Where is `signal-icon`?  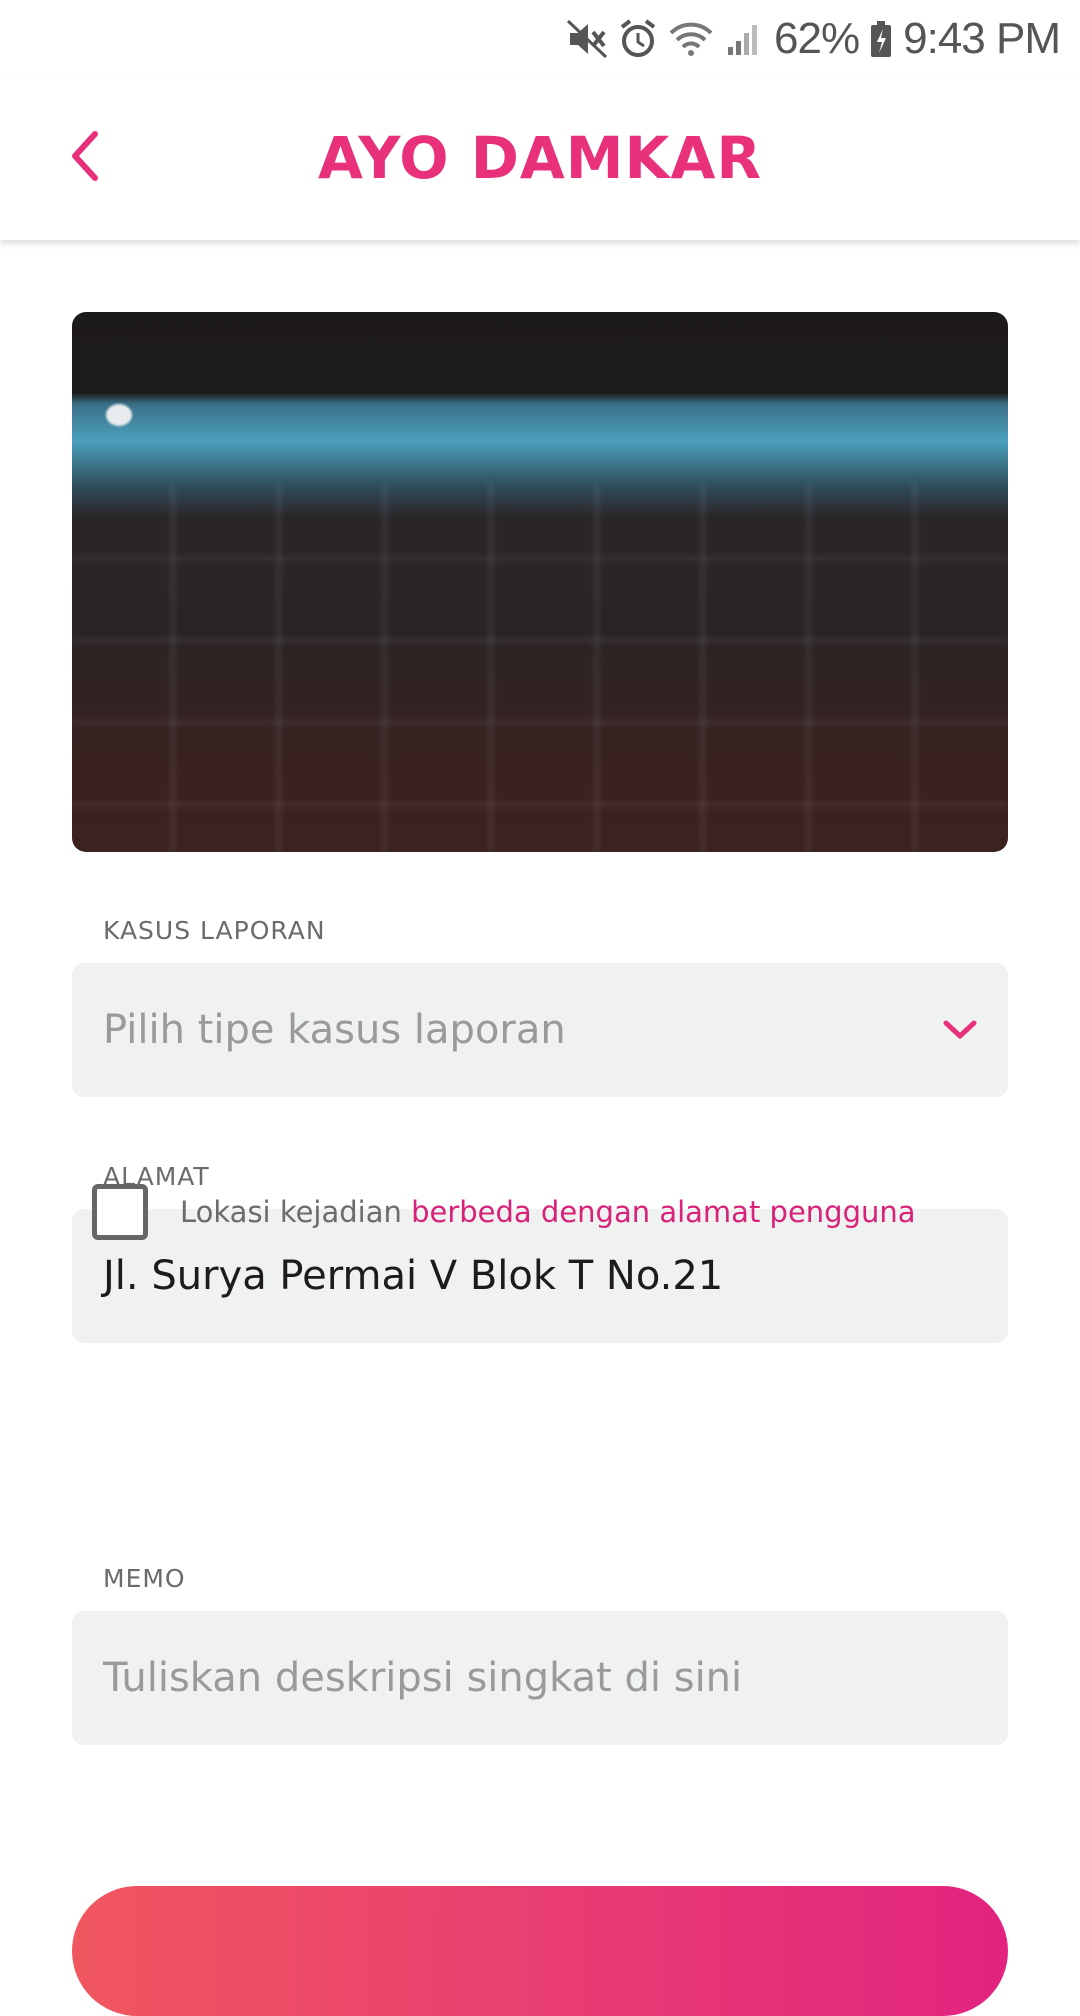
signal-icon is located at coordinates (744, 39).